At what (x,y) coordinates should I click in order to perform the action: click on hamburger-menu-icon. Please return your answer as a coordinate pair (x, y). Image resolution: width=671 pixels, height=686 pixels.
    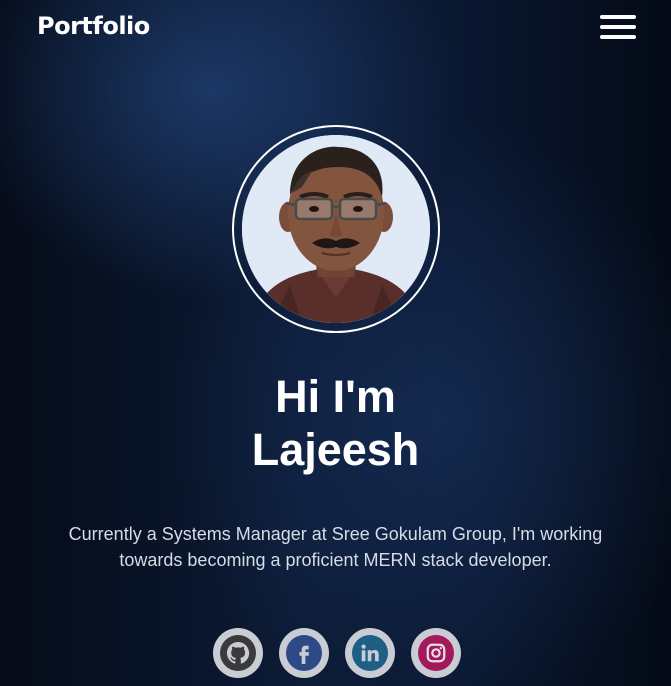
    Looking at the image, I should click on (618, 28).